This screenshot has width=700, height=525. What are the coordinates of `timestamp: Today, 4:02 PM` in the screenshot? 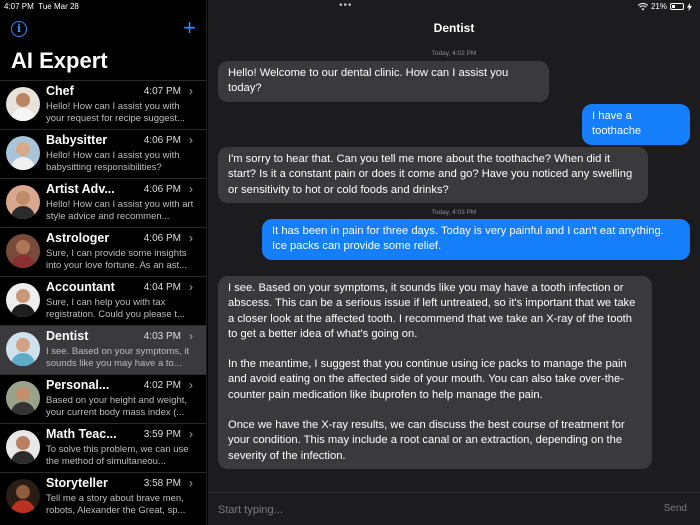 It's located at (454, 53).